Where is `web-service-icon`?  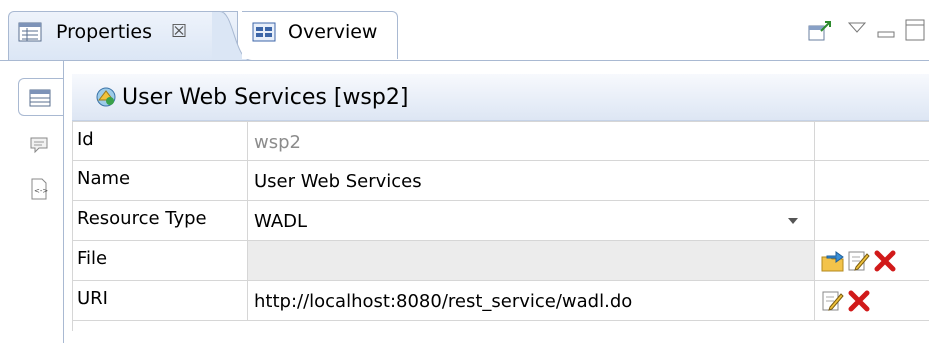
web-service-icon is located at coordinates (106, 99).